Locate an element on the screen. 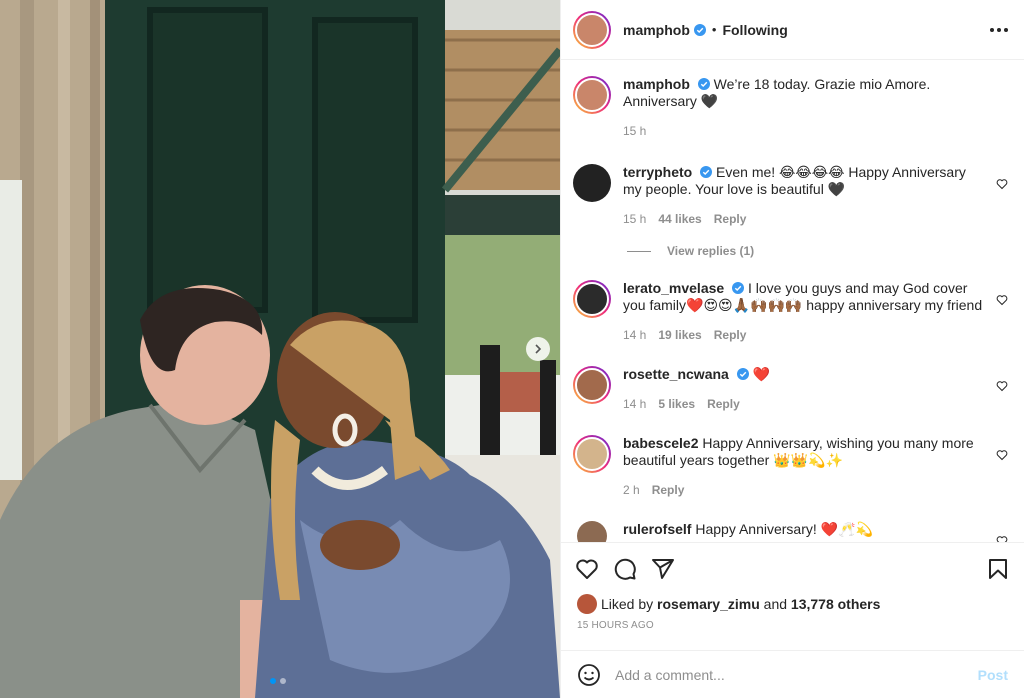  carousel-next-button is located at coordinates (538, 349).